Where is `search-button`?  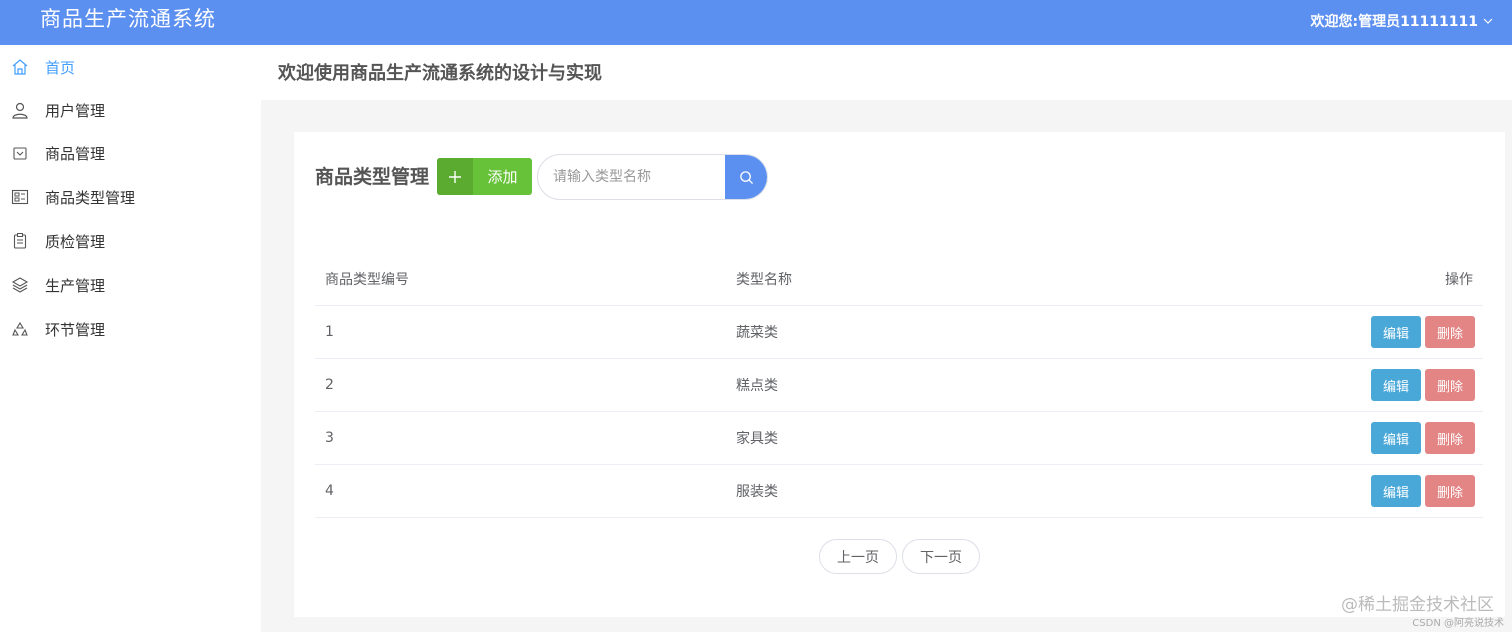 search-button is located at coordinates (746, 177).